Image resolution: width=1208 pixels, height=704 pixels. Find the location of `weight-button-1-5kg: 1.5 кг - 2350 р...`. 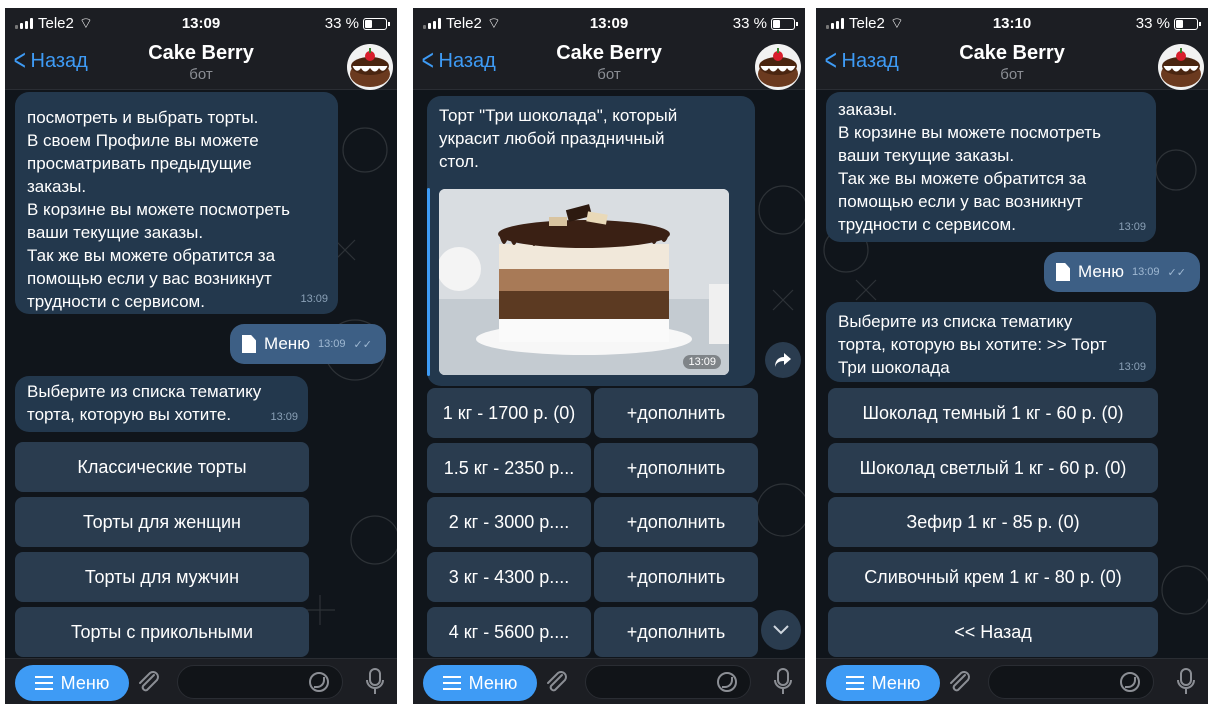

weight-button-1-5kg: 1.5 кг - 2350 р... is located at coordinates (509, 468).